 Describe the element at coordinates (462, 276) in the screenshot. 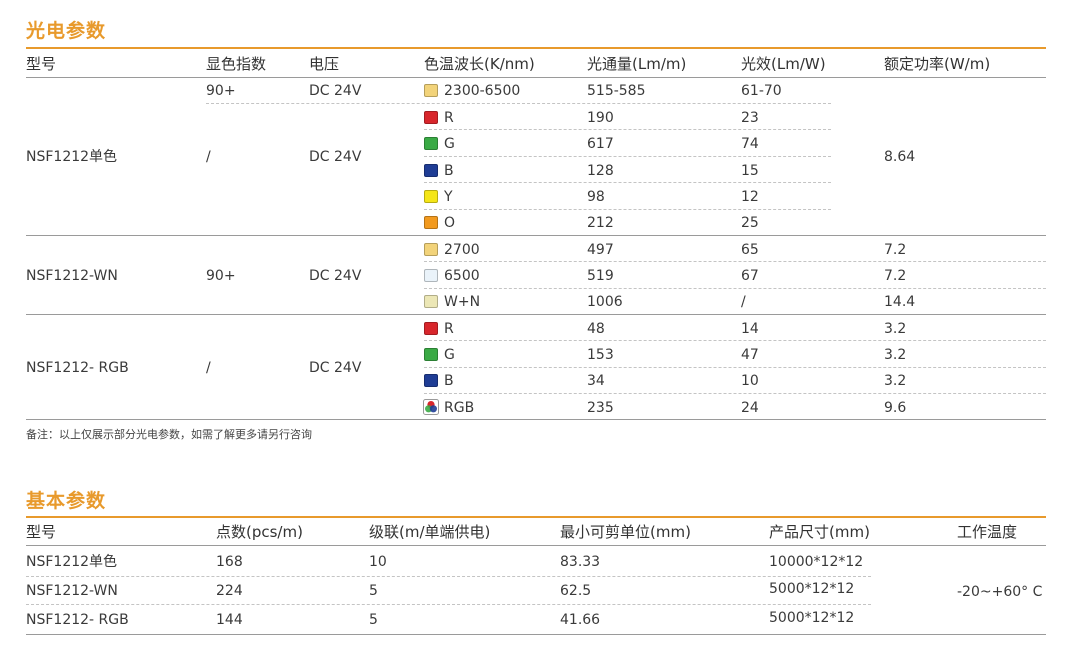

I see `color-label: 6500` at that location.